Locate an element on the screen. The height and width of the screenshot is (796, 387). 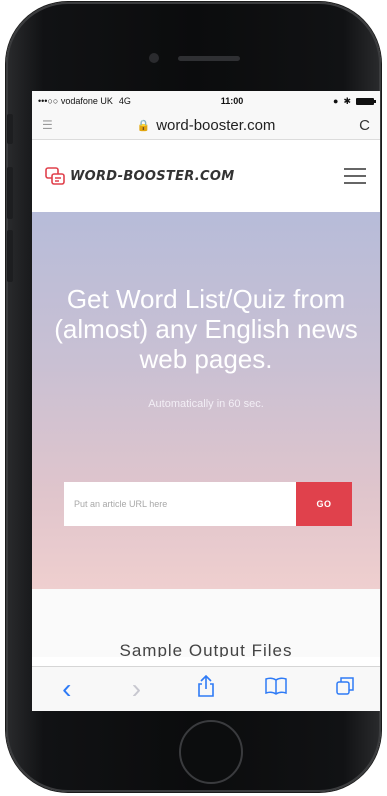
go-button: GO is located at coordinates (324, 504).